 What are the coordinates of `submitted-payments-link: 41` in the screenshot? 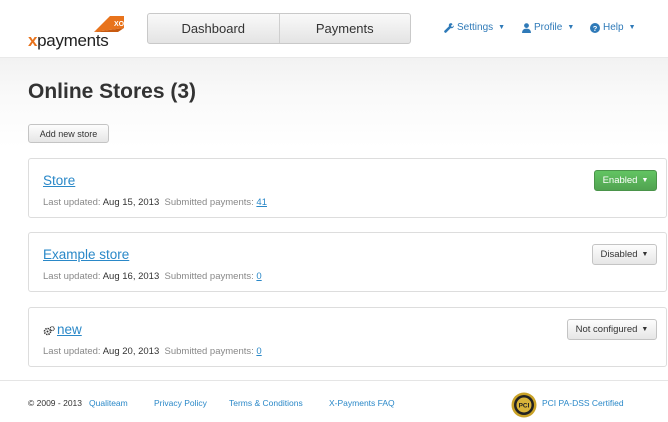 It's located at (261, 202).